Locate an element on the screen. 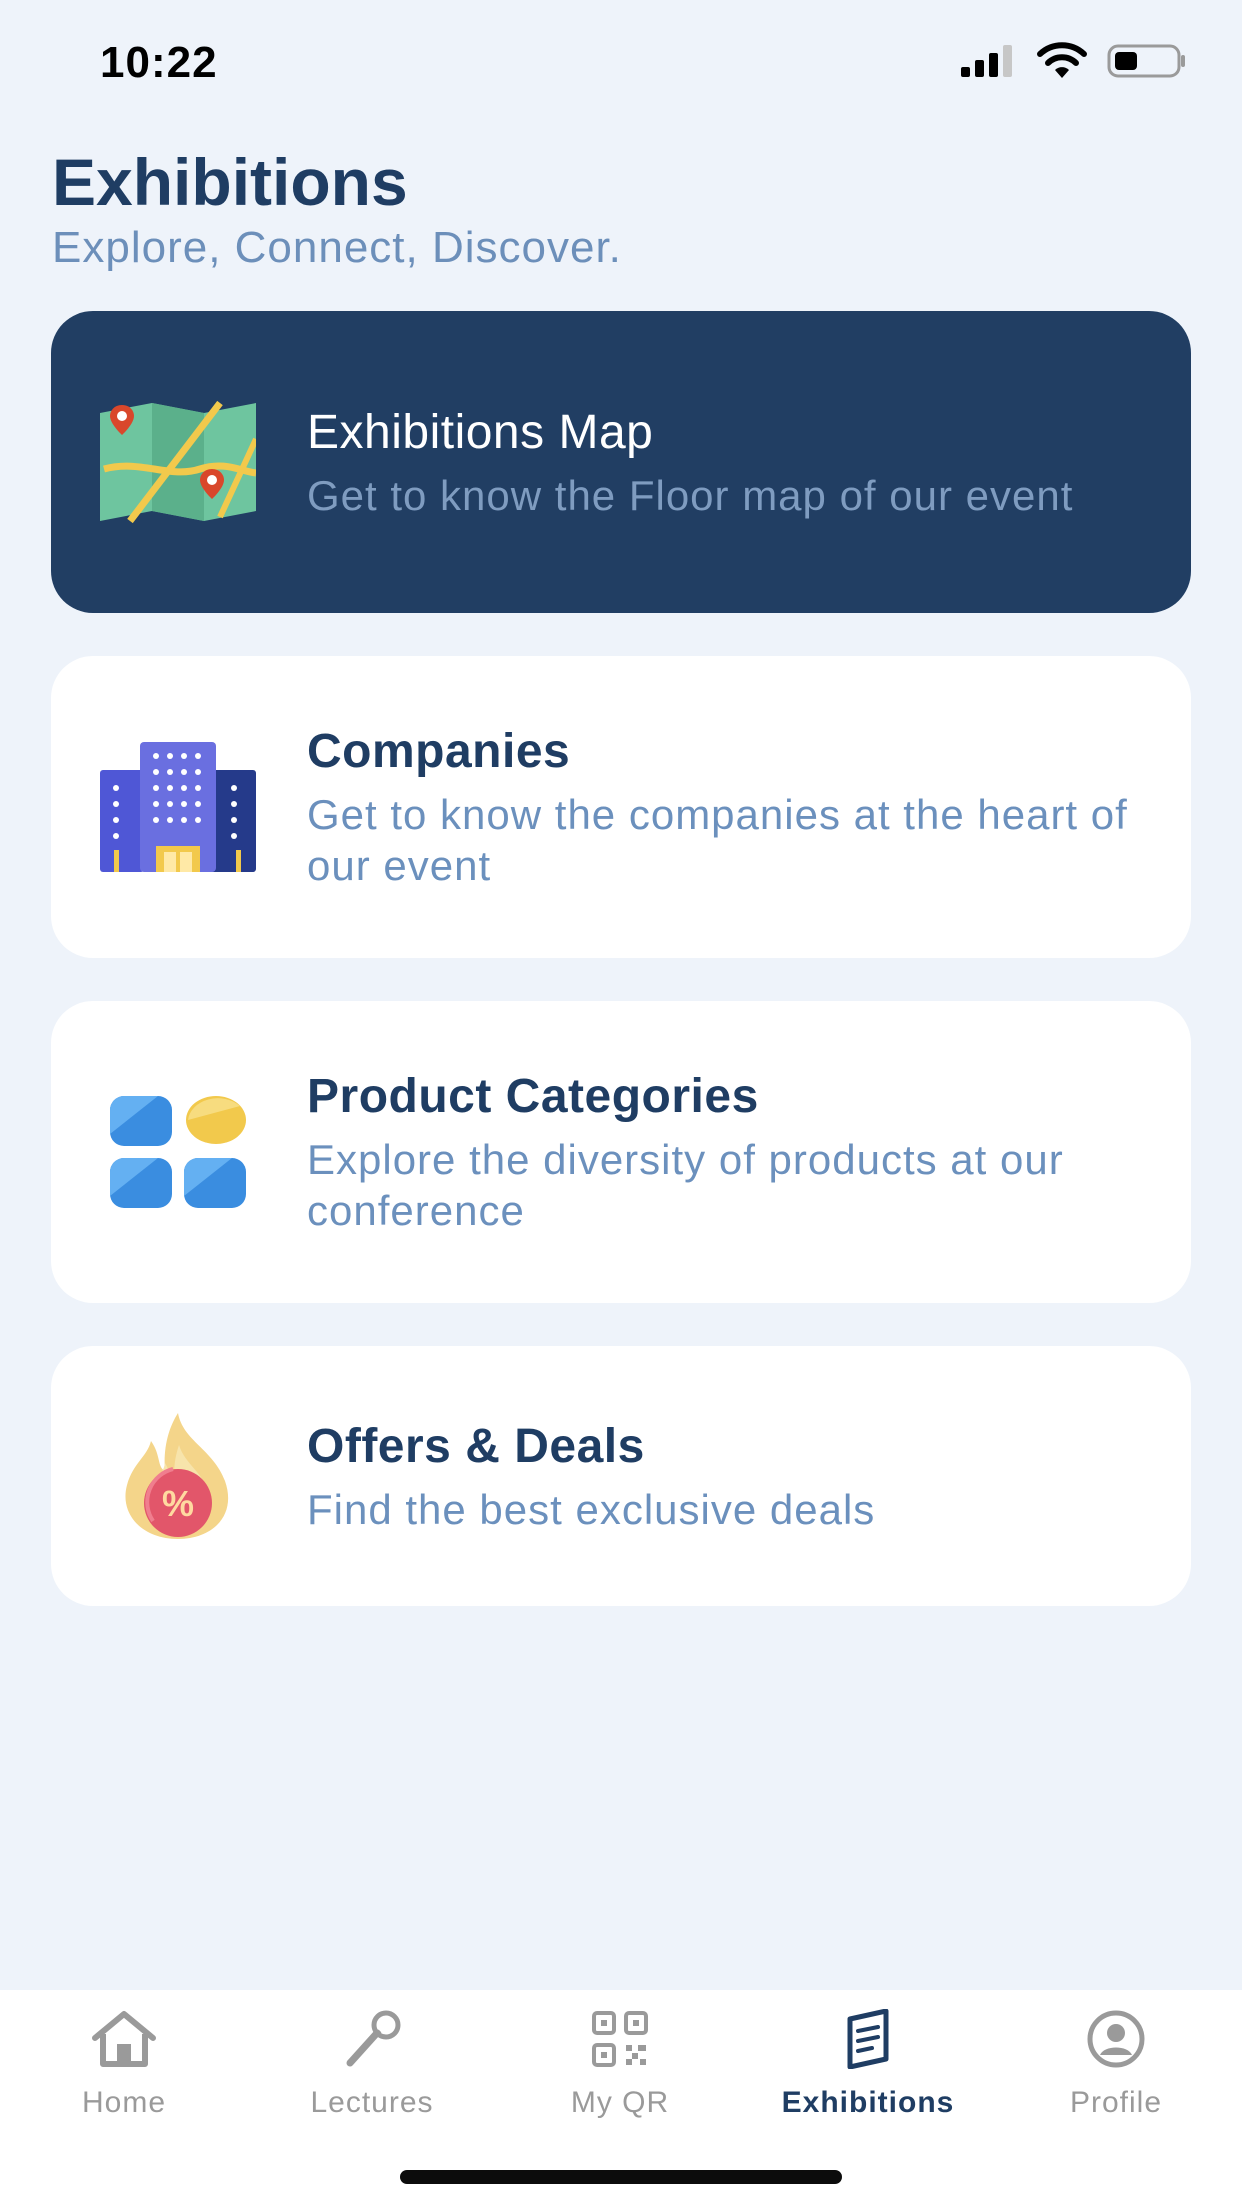 The height and width of the screenshot is (2208, 1242). card-description: Find the best exclusive deals is located at coordinates (591, 1509).